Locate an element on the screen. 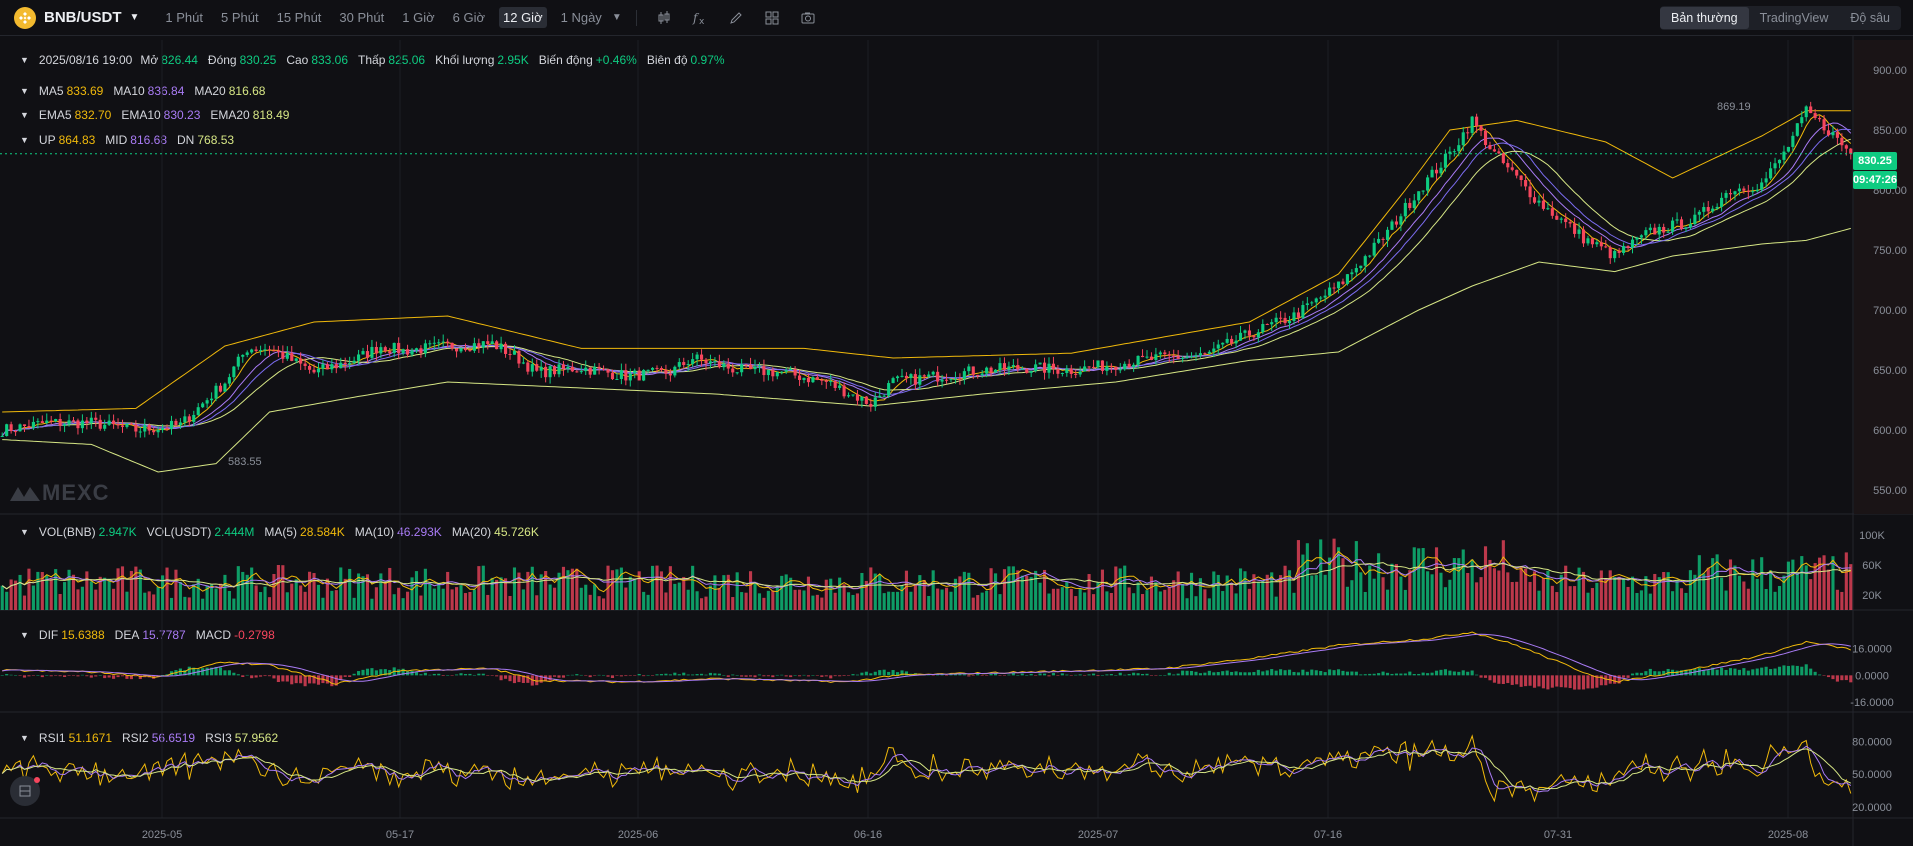  countdown-badge: 09:47:26 is located at coordinates (1875, 180).